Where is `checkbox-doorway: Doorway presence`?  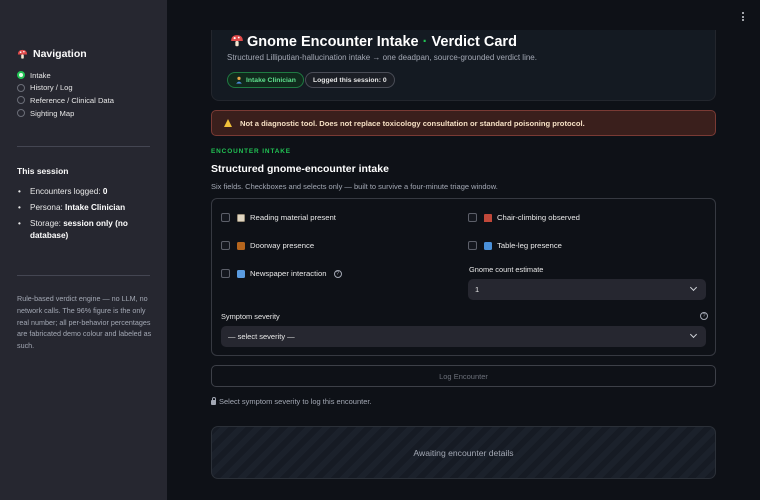
checkbox-doorway: Doorway presence is located at coordinates (267, 245).